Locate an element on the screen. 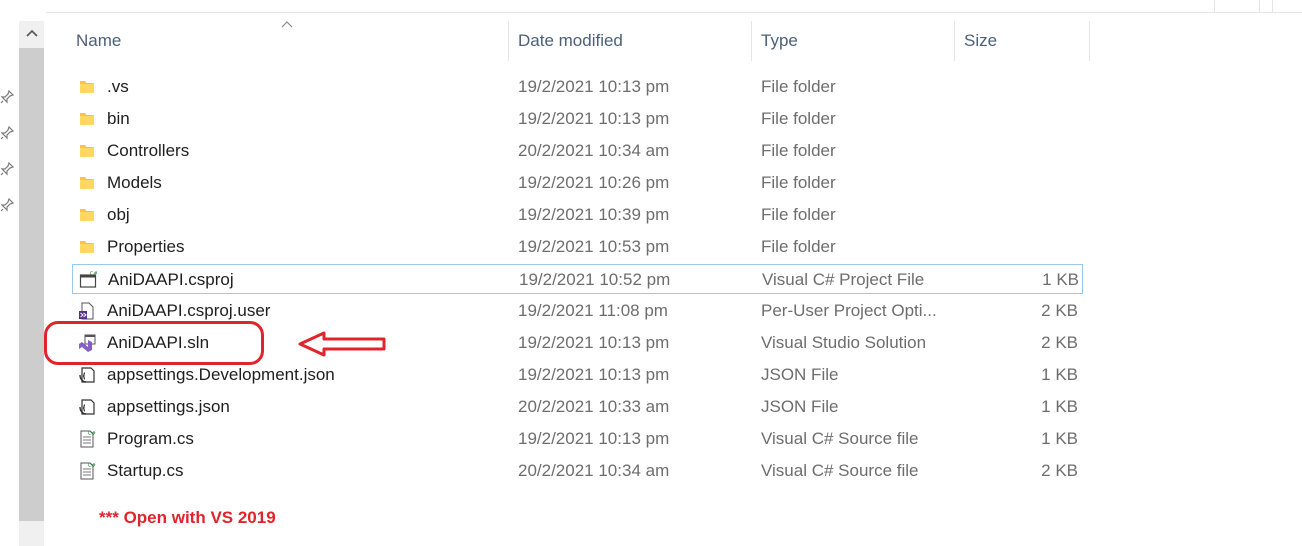 The height and width of the screenshot is (546, 1302). file-row: bin 19/2/2021 10:13 pm File folder is located at coordinates (577, 119).